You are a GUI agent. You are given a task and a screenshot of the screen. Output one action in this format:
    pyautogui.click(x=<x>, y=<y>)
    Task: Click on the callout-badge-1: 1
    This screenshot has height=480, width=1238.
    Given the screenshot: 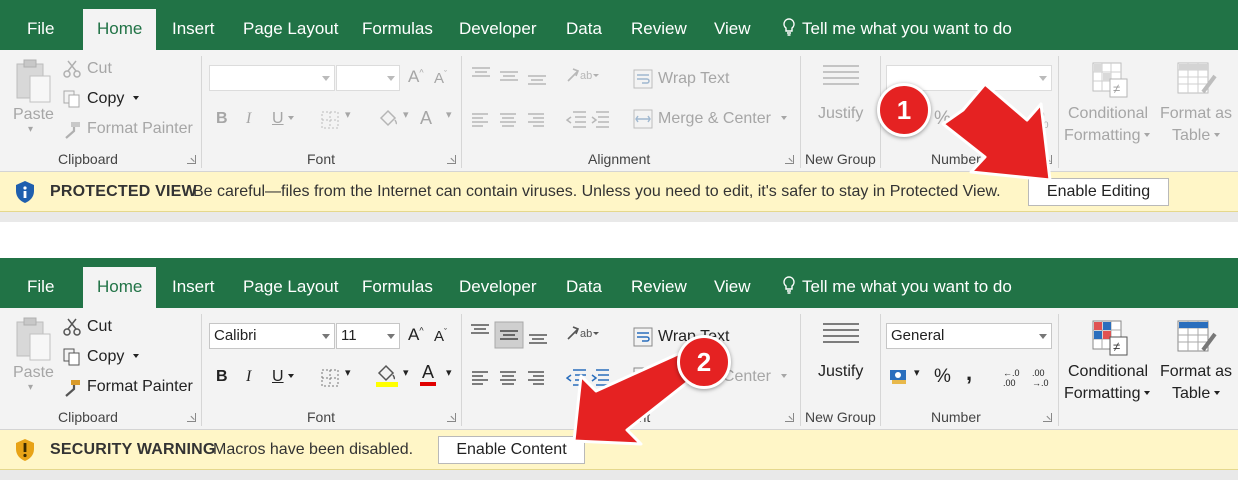 What is the action you would take?
    pyautogui.click(x=904, y=110)
    